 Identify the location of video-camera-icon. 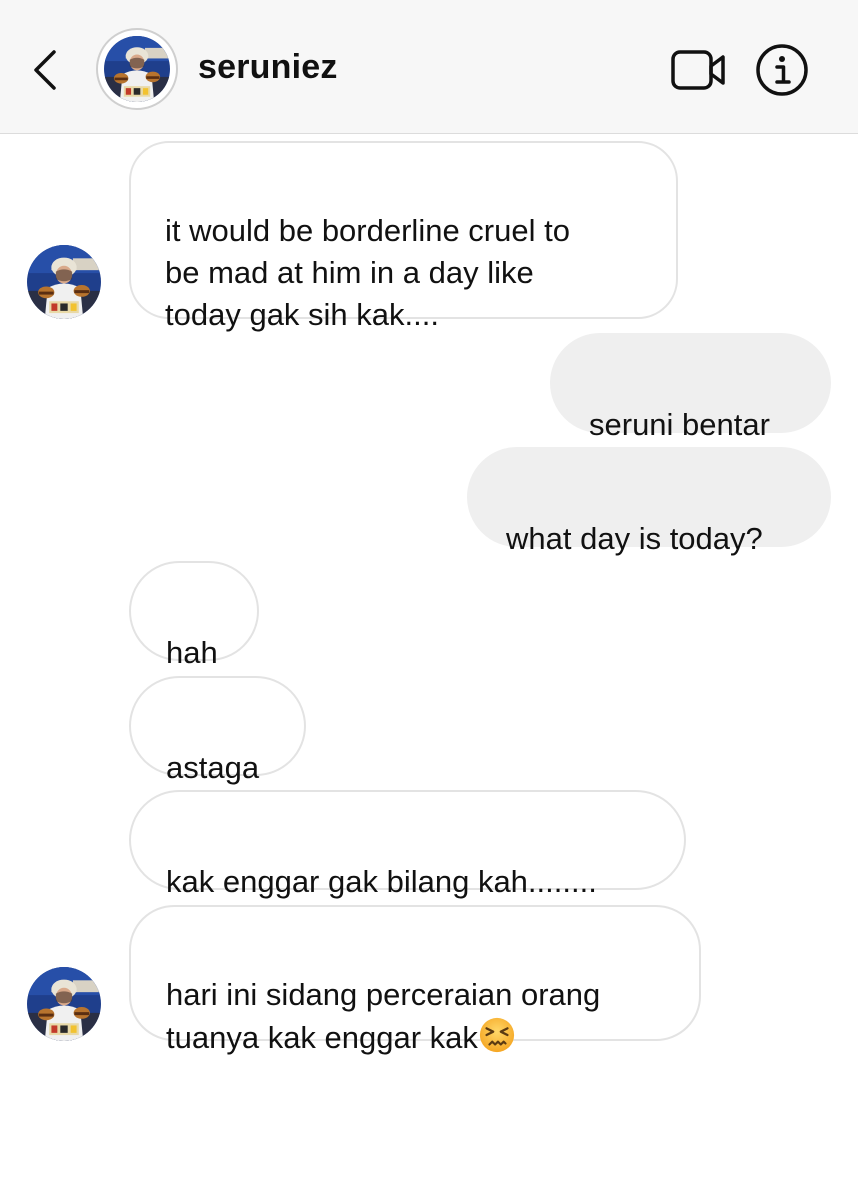
(698, 70).